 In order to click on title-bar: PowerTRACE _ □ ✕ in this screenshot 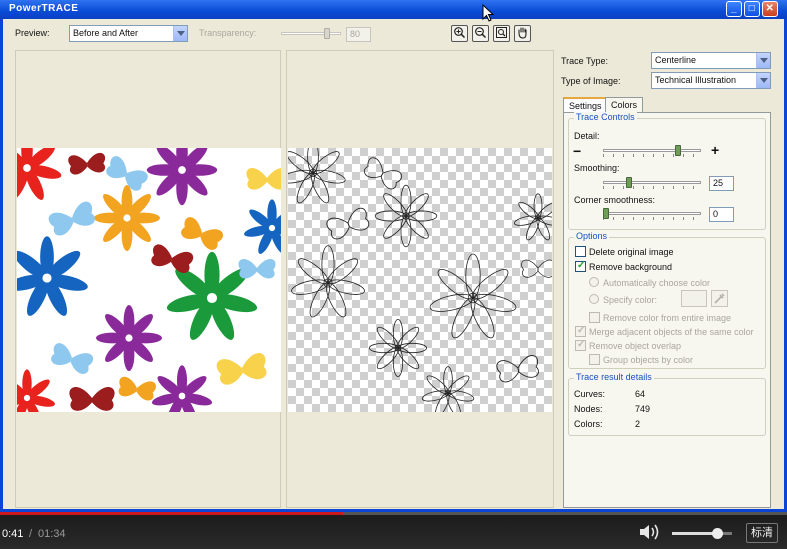, I will do `click(393, 9)`.